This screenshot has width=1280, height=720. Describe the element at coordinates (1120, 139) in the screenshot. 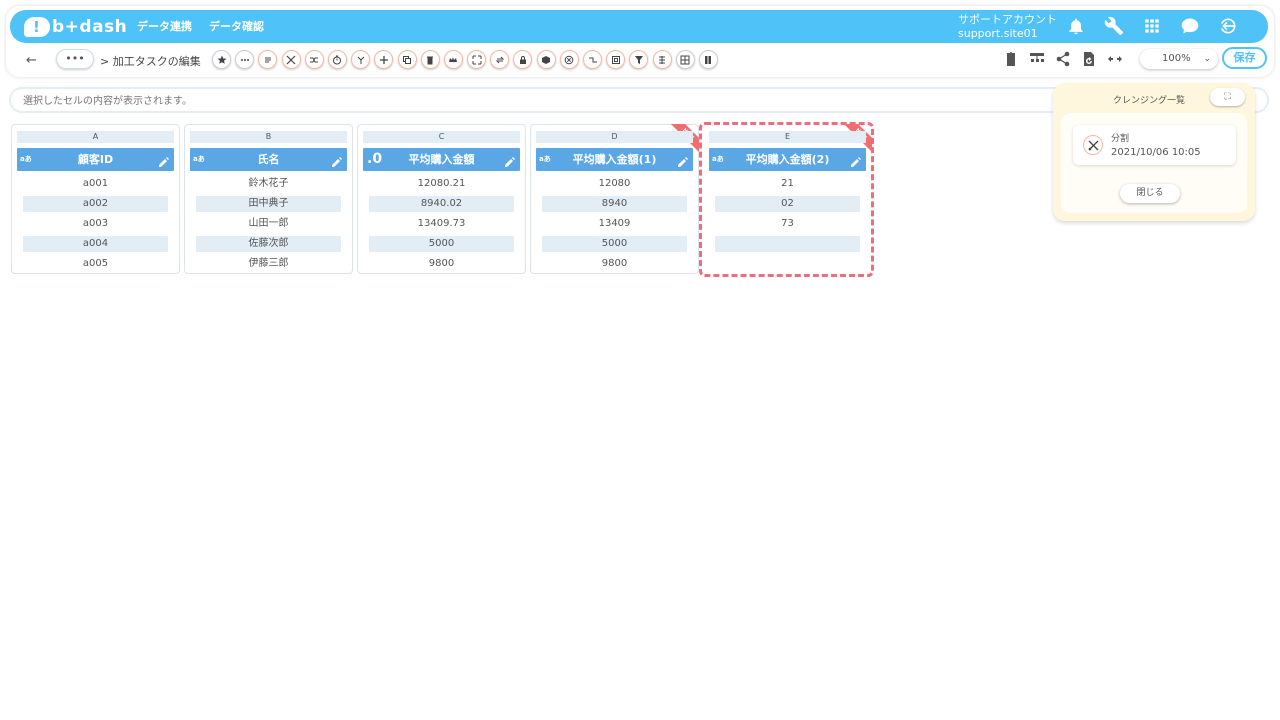

I see `history-name: 分割` at that location.